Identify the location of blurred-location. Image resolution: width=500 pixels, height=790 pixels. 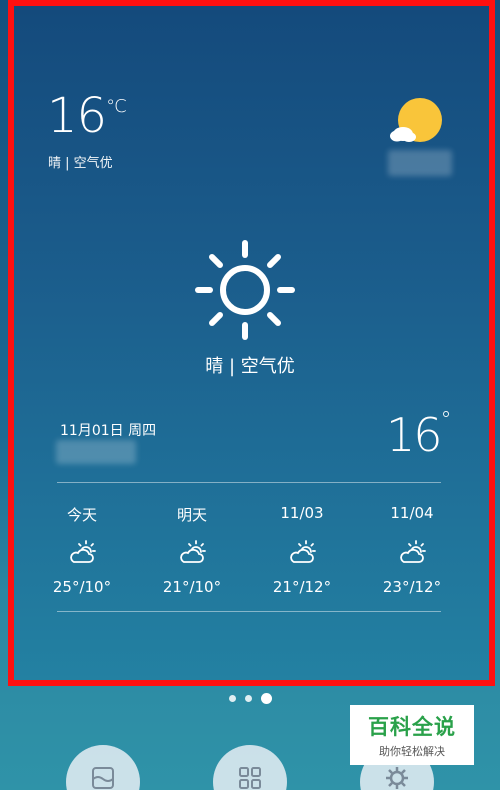
(420, 163).